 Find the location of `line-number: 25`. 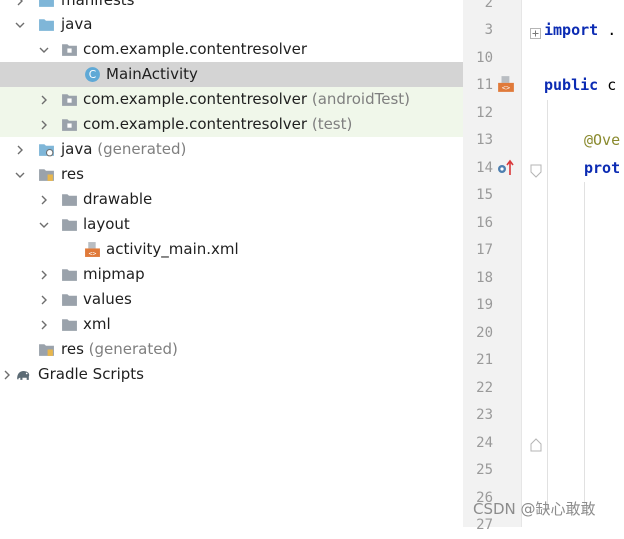

line-number: 25 is located at coordinates (484, 470).